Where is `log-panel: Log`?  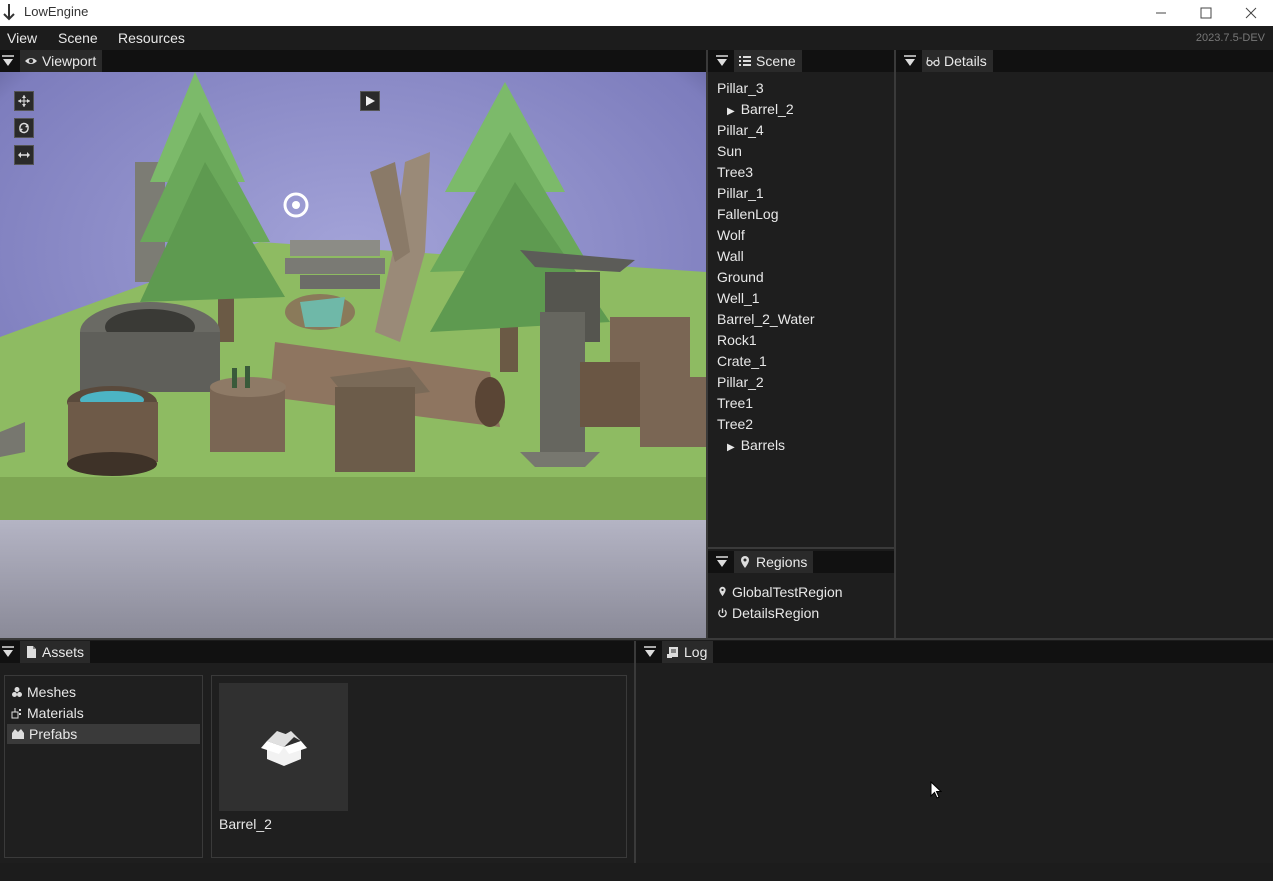 log-panel: Log is located at coordinates (954, 752).